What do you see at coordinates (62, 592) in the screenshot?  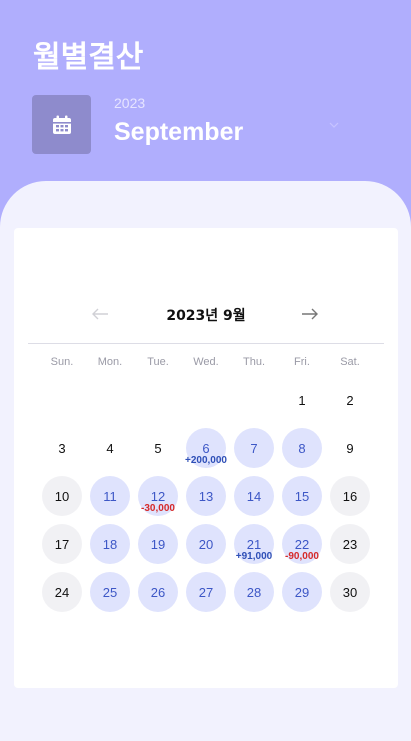 I see `calendar-day: 24` at bounding box center [62, 592].